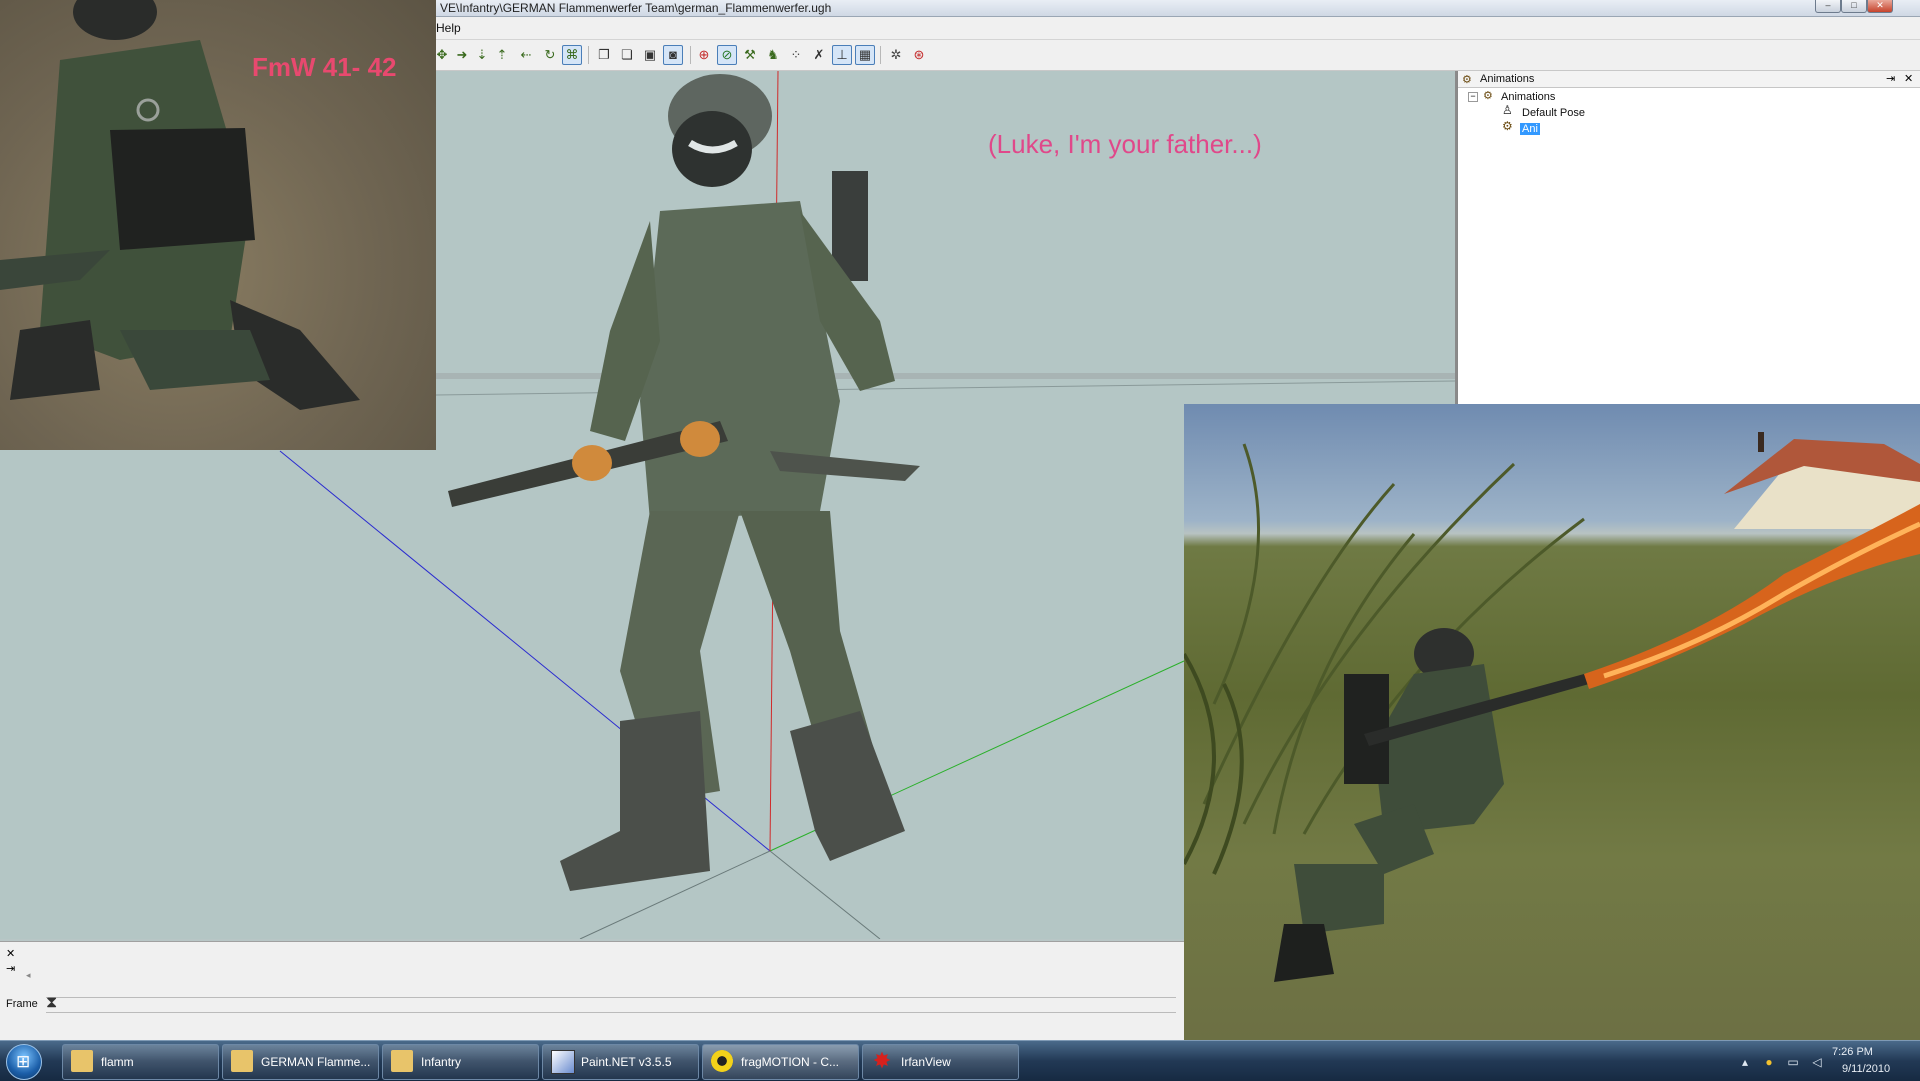  Describe the element at coordinates (448, 28) in the screenshot. I see `menu-help: Help` at that location.